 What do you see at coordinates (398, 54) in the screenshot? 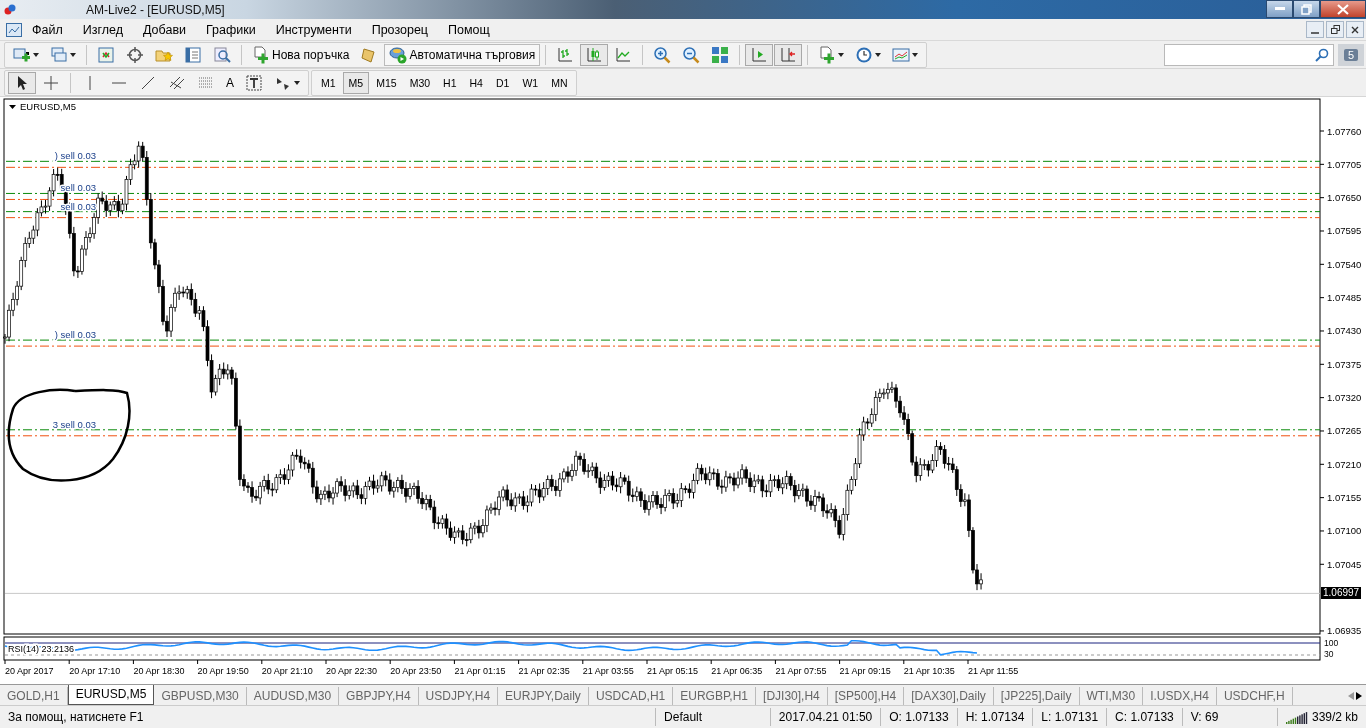
I see `robot-hat-play-icon` at bounding box center [398, 54].